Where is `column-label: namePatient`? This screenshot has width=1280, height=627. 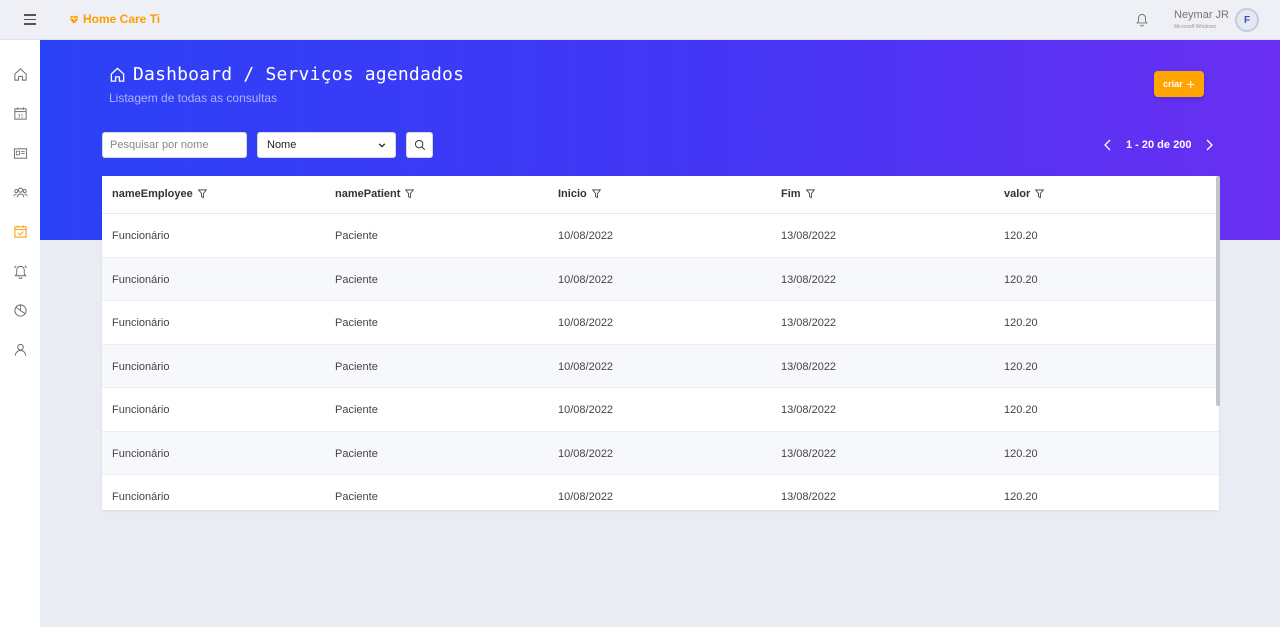 column-label: namePatient is located at coordinates (368, 194).